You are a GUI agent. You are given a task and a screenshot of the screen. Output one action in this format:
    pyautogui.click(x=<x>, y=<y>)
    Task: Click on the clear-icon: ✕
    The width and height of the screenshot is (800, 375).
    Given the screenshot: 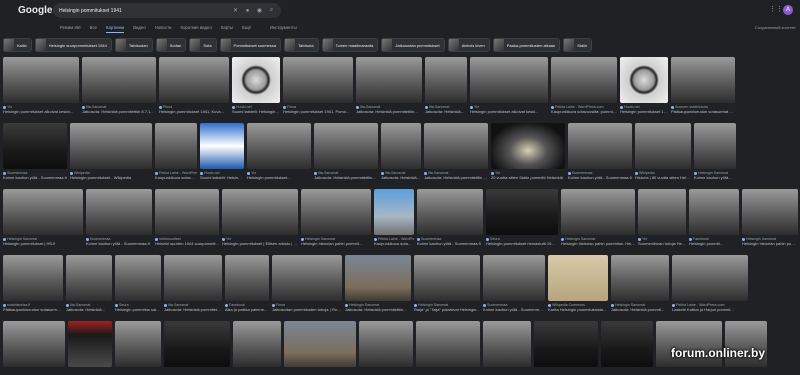 What is the action you would take?
    pyautogui.click(x=235, y=10)
    